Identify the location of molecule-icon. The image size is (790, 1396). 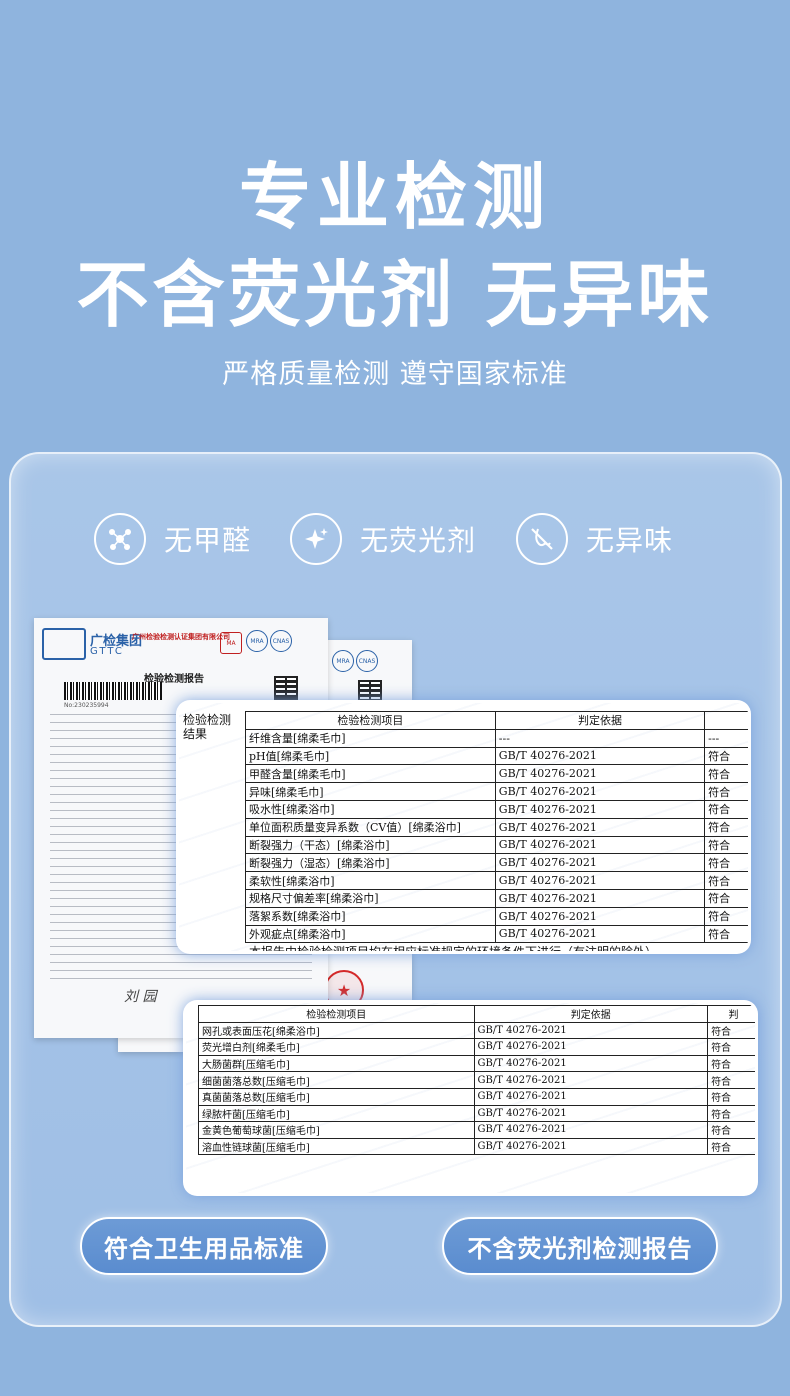
(120, 539).